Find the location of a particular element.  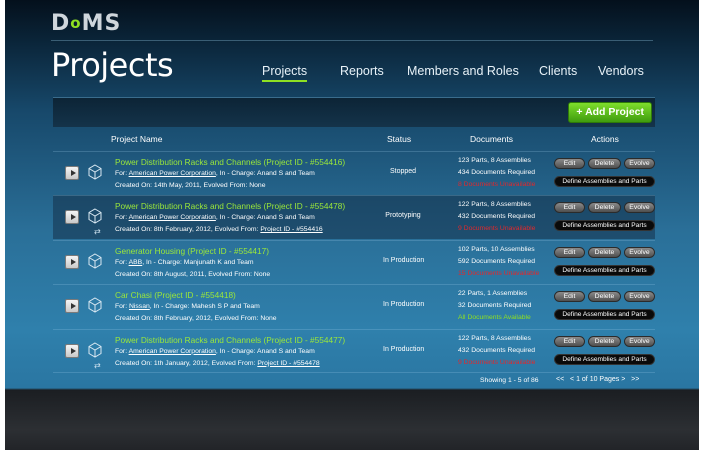

column-actions: Actions is located at coordinates (605, 139).